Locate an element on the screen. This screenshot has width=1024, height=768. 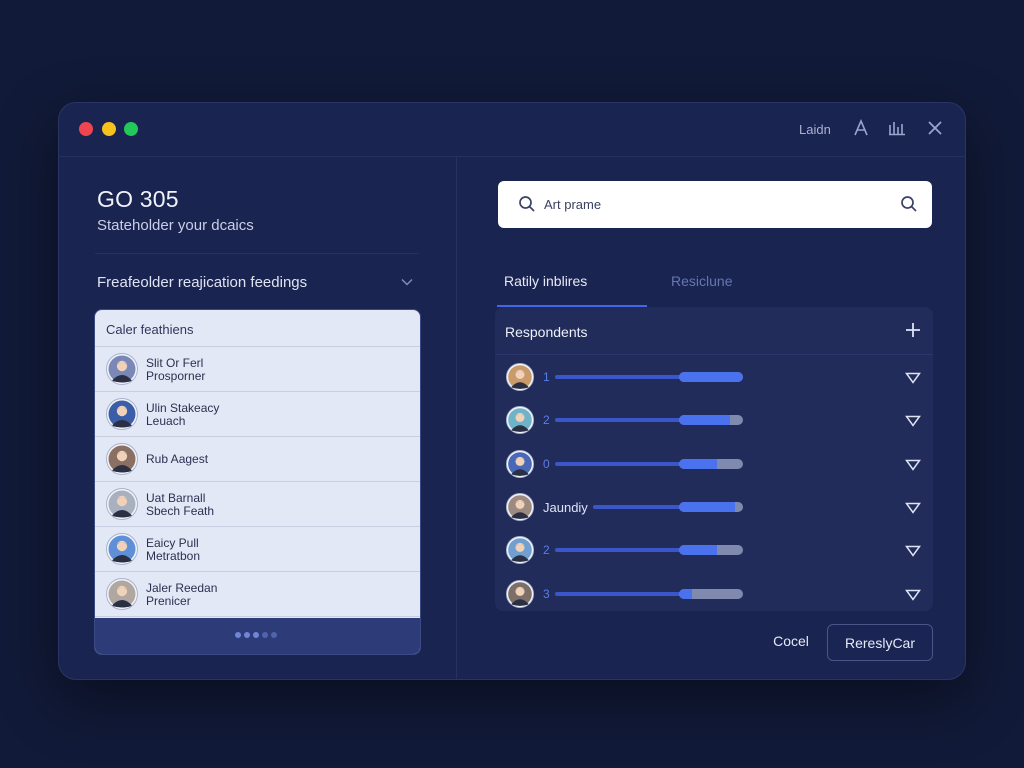
list-footer is located at coordinates (257, 636).